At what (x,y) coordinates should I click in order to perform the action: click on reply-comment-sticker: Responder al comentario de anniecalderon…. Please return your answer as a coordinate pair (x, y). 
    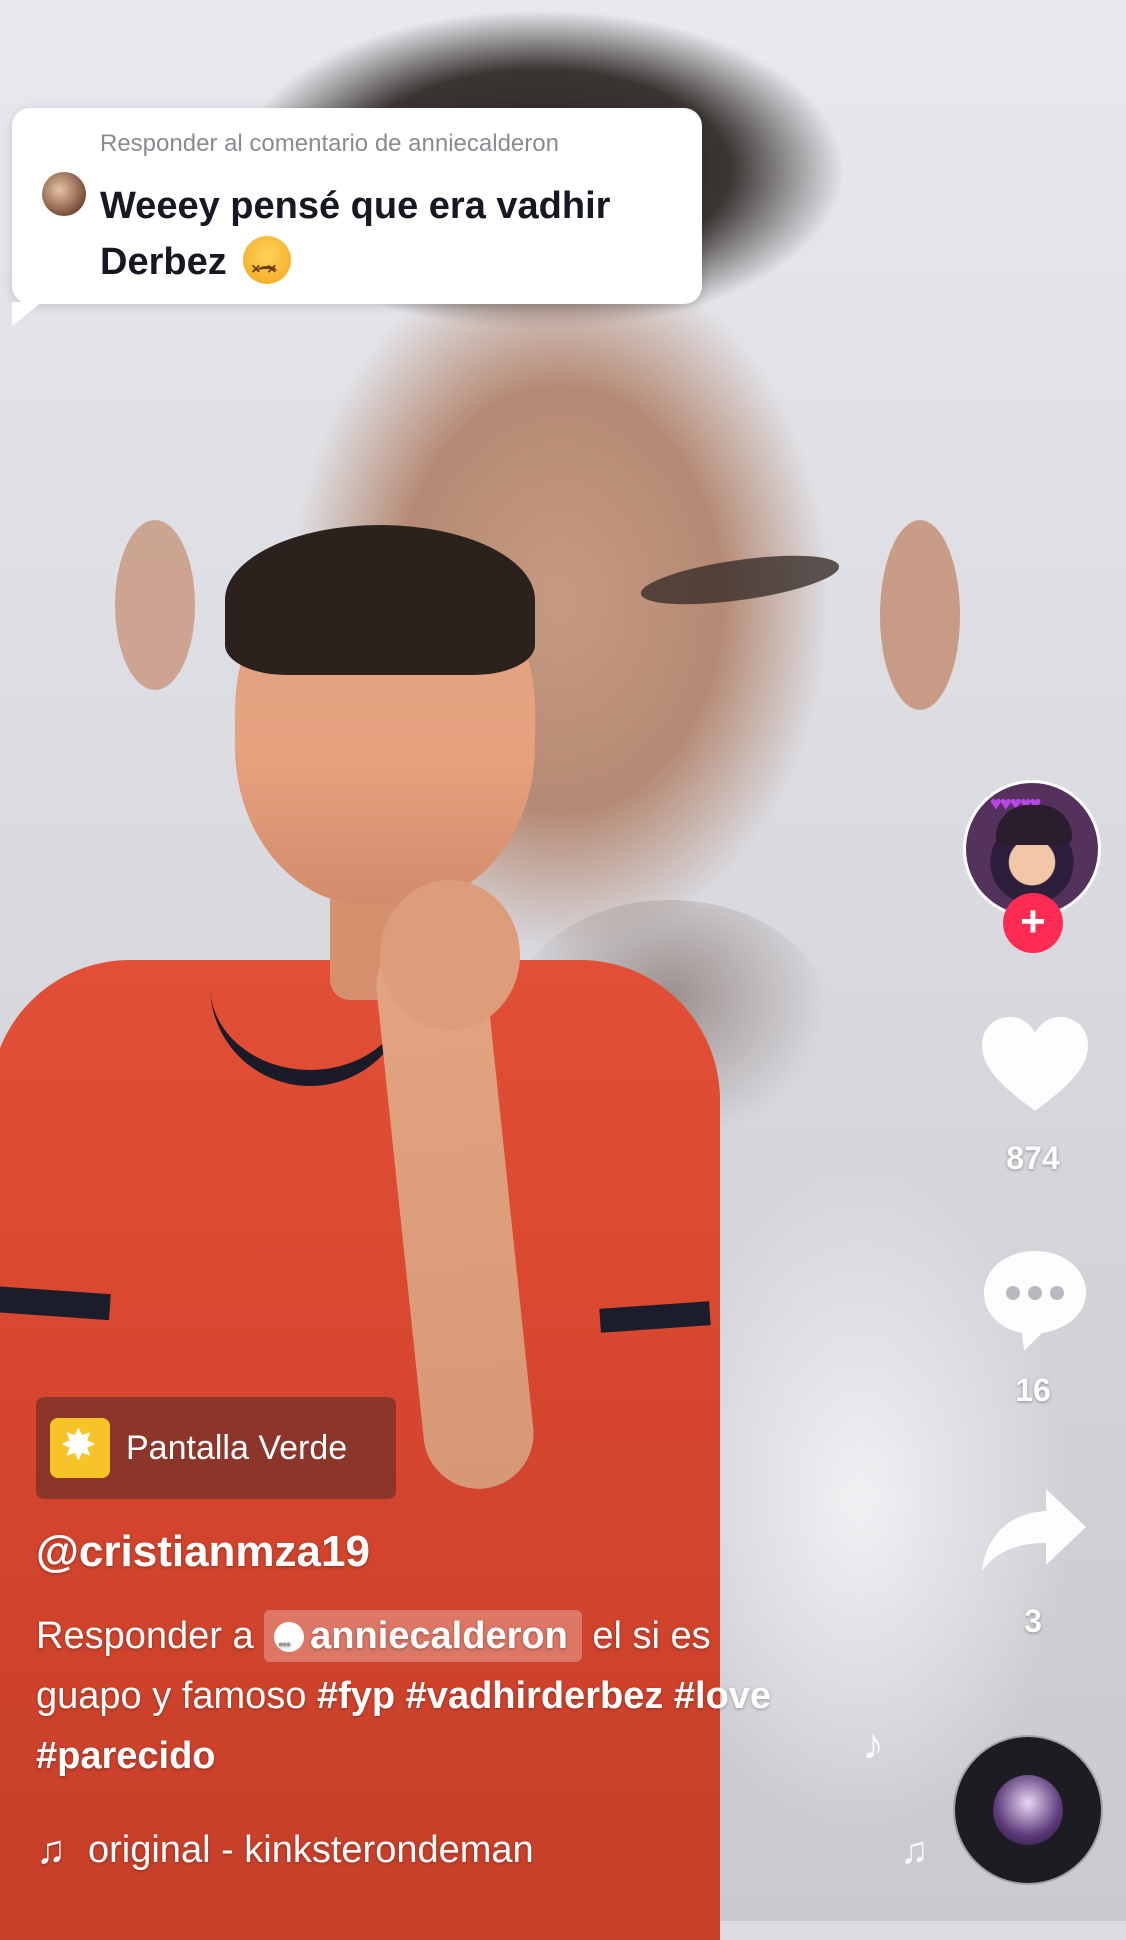
    Looking at the image, I should click on (357, 217).